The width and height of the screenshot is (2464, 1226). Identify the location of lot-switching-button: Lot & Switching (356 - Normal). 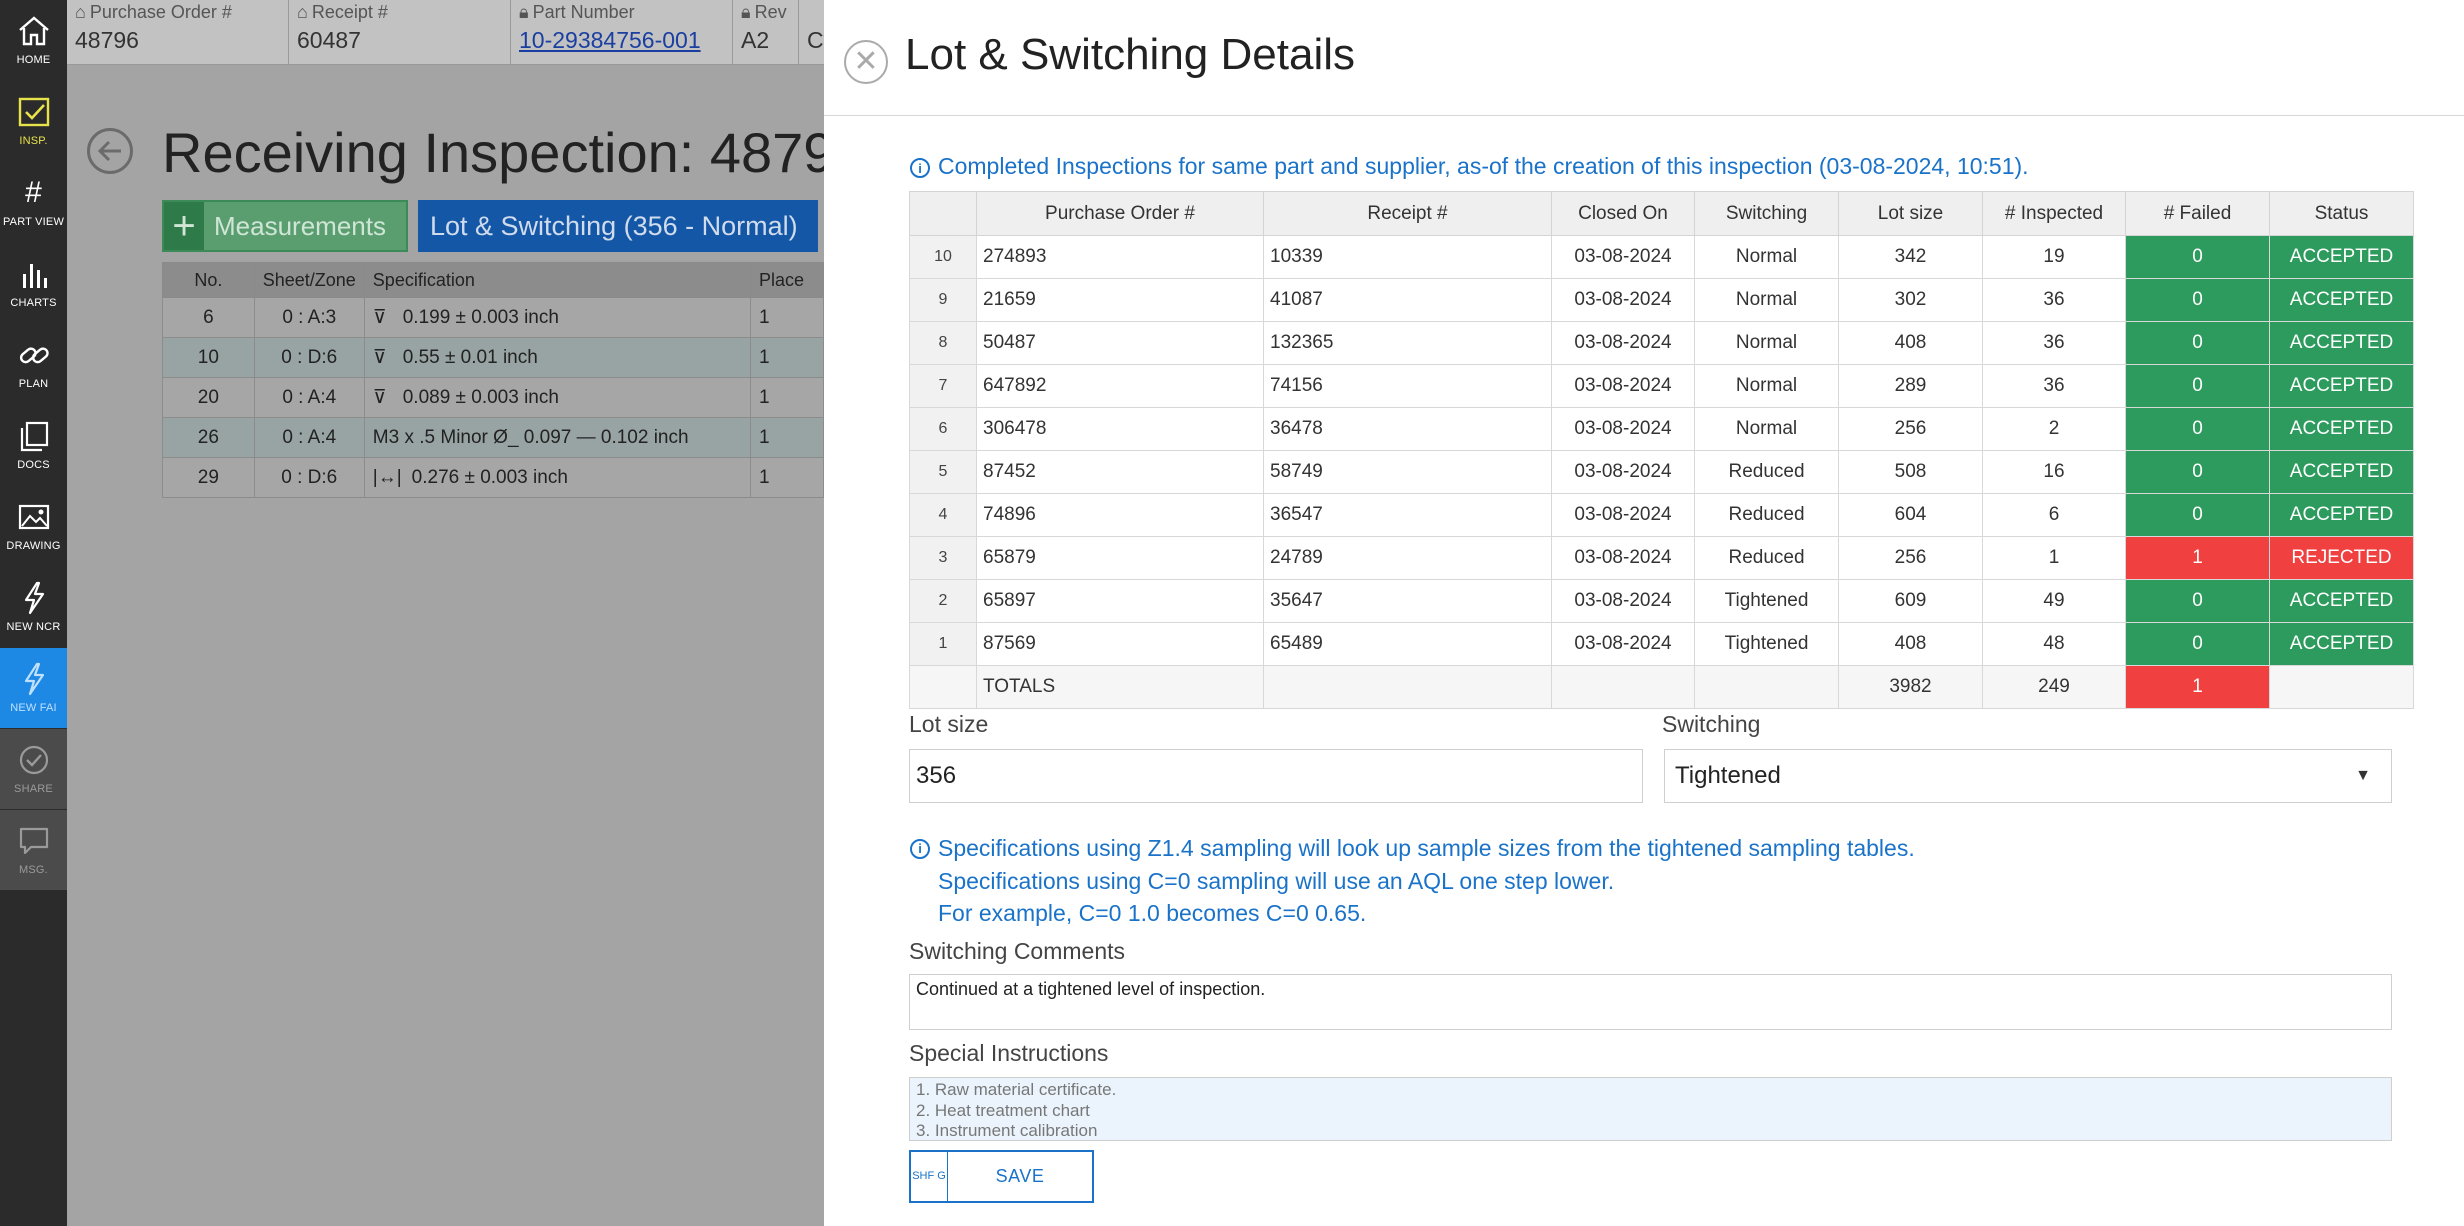
(618, 226).